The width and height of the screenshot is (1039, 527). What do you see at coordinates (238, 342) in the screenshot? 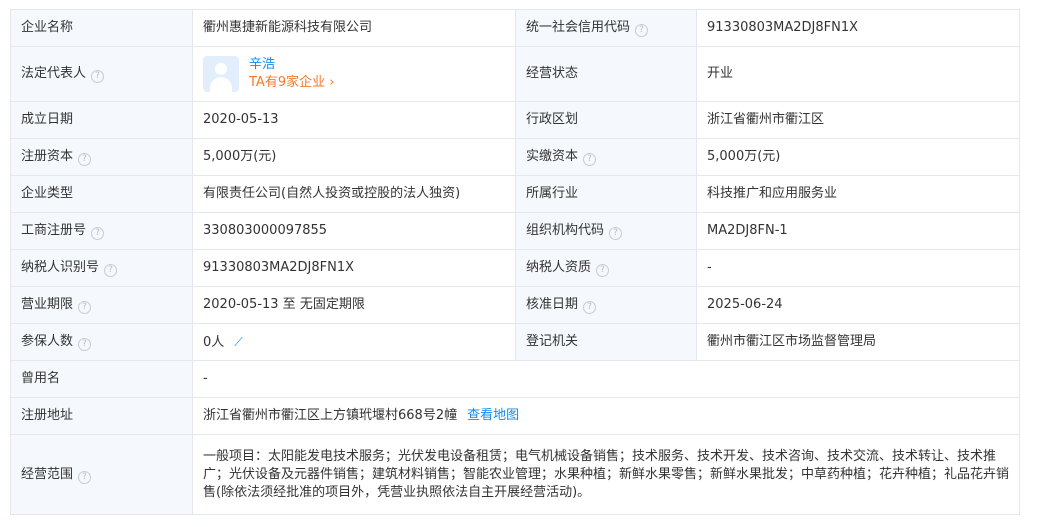
I see `trend-chart-icon: ⟋` at bounding box center [238, 342].